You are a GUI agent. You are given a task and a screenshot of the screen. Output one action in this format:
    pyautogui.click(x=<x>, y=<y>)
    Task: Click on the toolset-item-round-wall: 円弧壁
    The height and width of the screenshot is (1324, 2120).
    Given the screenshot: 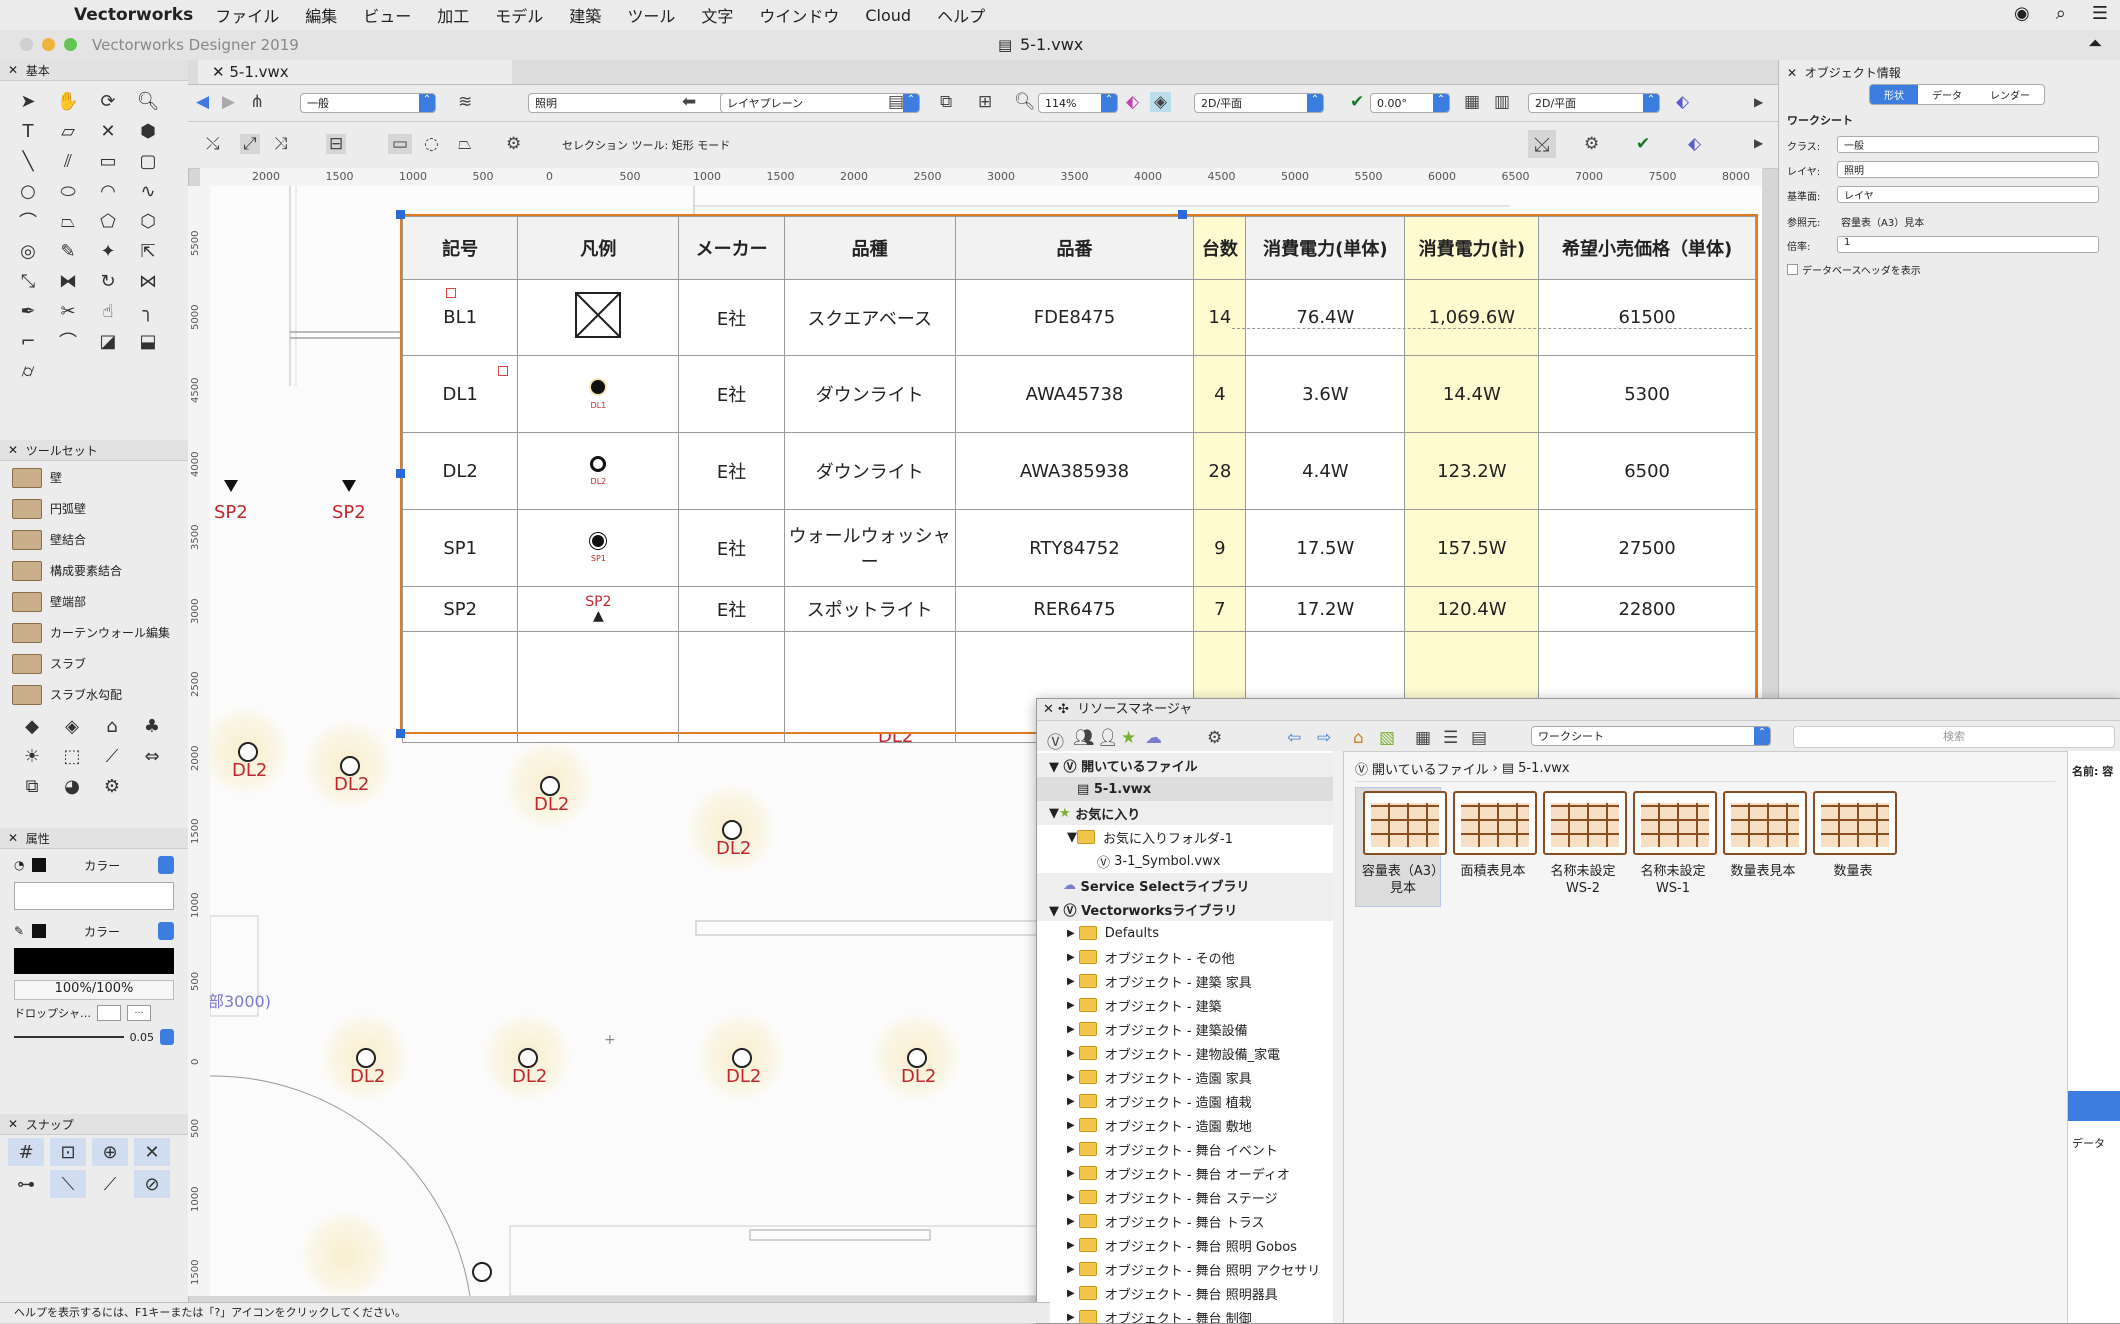 What is the action you would take?
    pyautogui.click(x=90, y=508)
    